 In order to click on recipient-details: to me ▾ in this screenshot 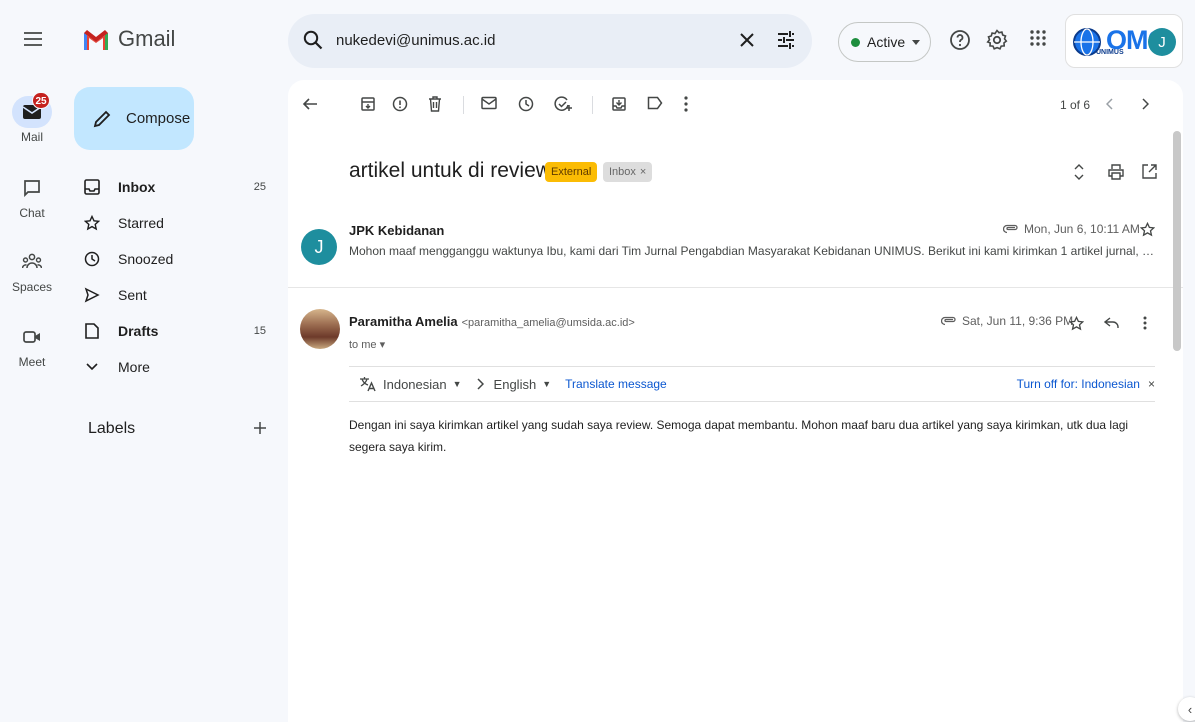, I will do `click(367, 344)`.